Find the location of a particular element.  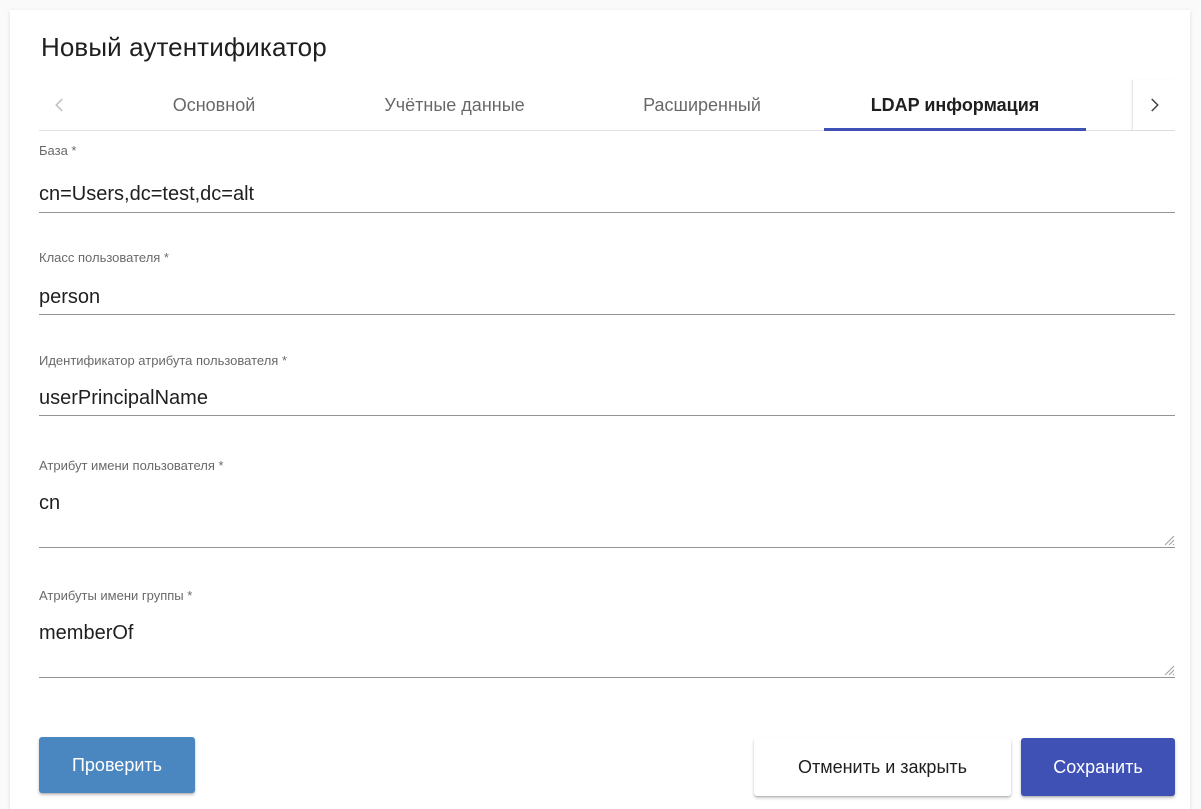

tab-ldap-info: LDAP информация is located at coordinates (955, 105).